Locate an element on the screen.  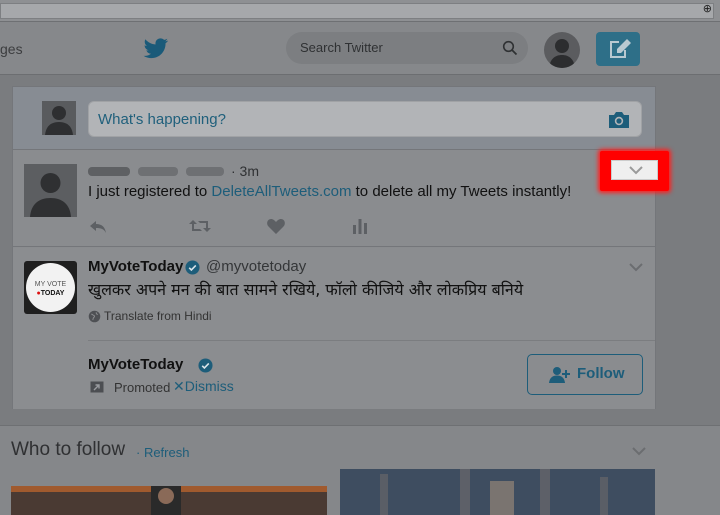
logo-text-bottom-word: TODAY is located at coordinates (52, 293).